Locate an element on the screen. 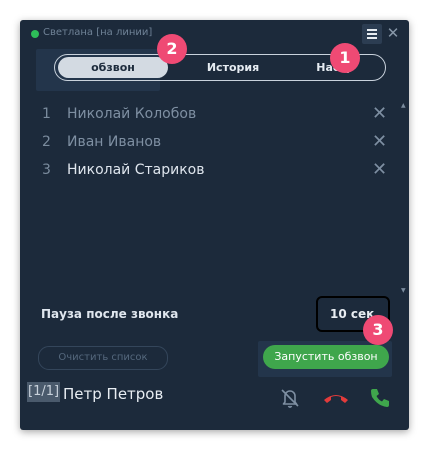 This screenshot has height=452, width=429. mute-button is located at coordinates (290, 398).